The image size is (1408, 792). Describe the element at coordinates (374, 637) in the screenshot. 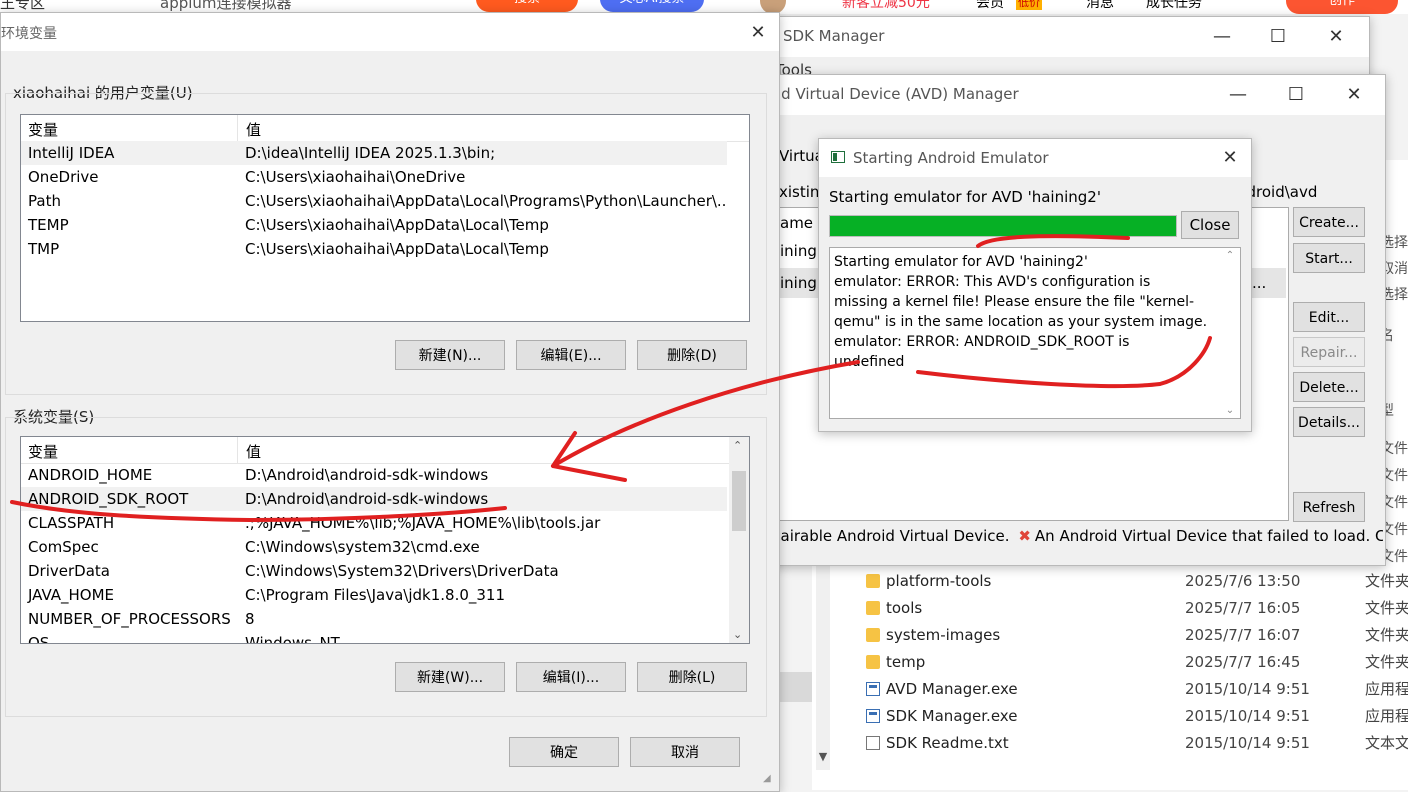

I see `system-var-row: OS Windows_NT` at that location.